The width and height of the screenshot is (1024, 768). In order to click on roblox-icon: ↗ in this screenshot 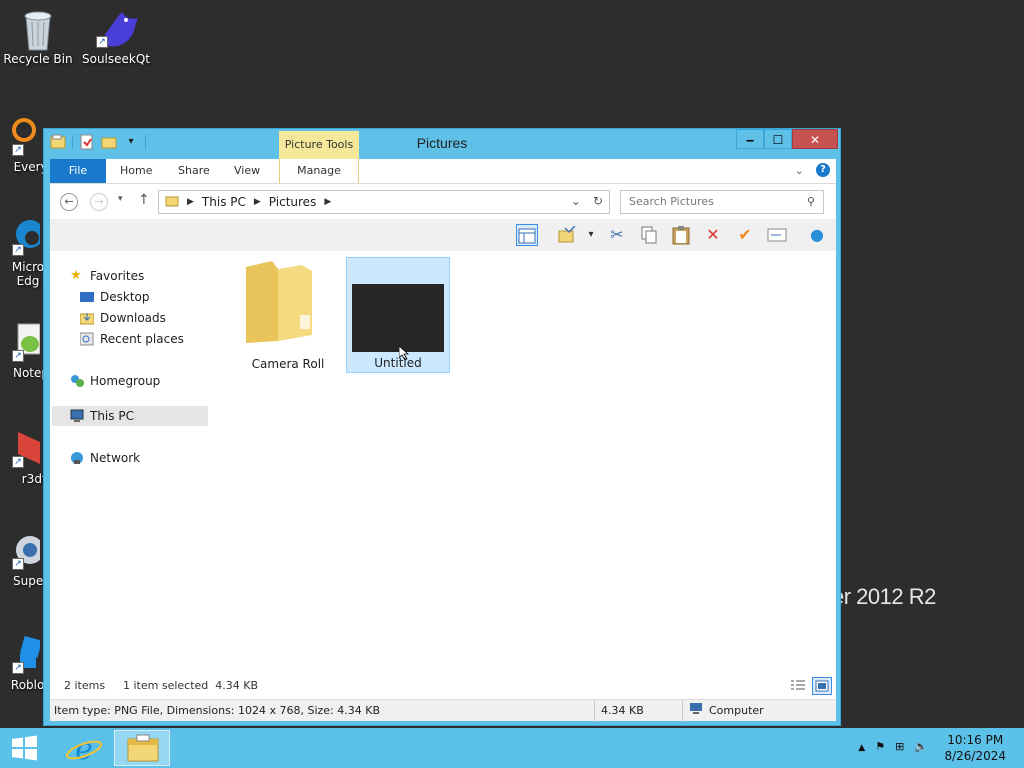, I will do `click(21, 654)`.